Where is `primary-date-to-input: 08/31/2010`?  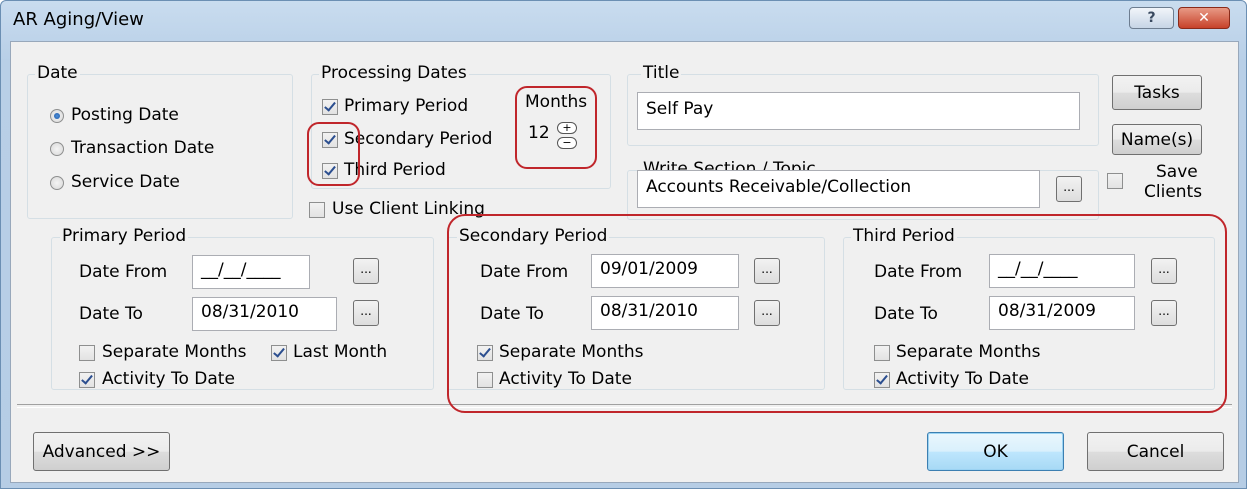
primary-date-to-input: 08/31/2010 is located at coordinates (264, 314).